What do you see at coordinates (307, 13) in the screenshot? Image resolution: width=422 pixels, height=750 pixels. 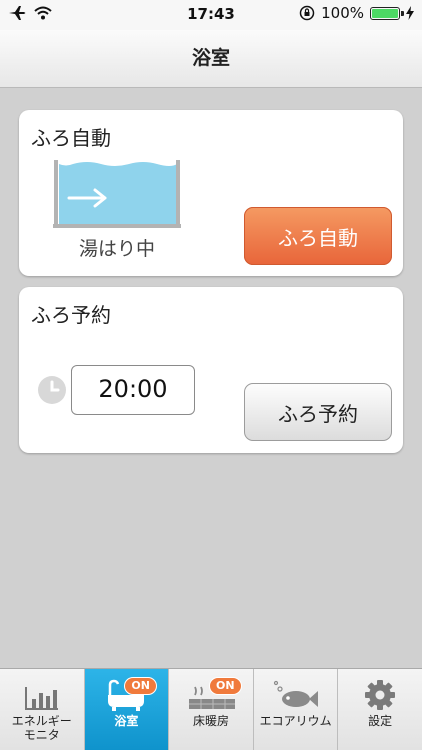 I see `rotation-lock-icon` at bounding box center [307, 13].